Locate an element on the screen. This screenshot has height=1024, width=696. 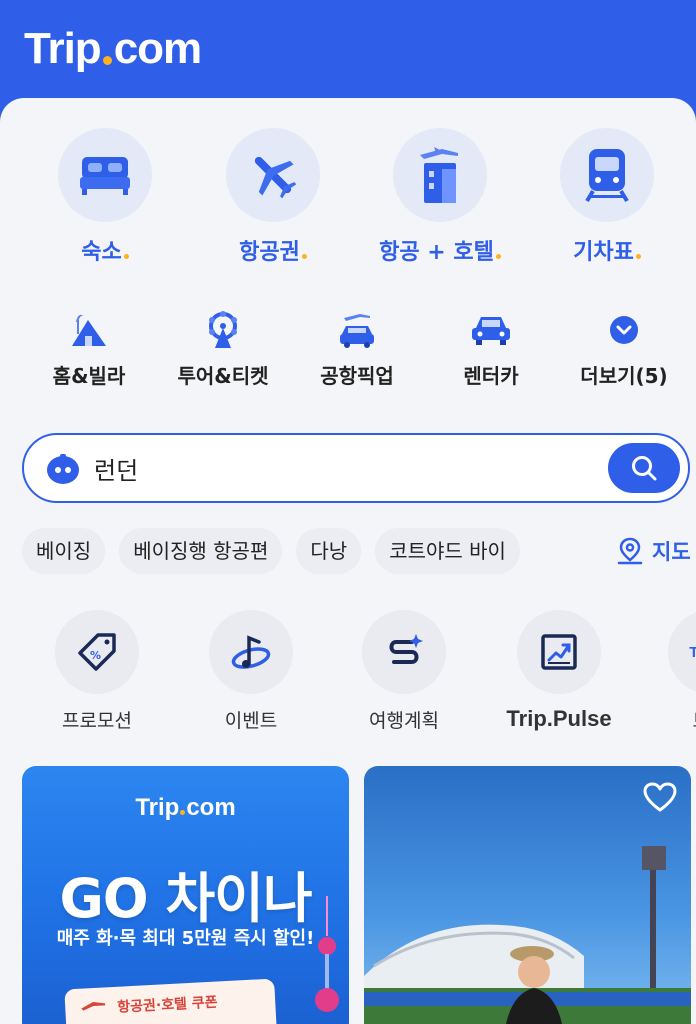
car-icon is located at coordinates (491, 330).